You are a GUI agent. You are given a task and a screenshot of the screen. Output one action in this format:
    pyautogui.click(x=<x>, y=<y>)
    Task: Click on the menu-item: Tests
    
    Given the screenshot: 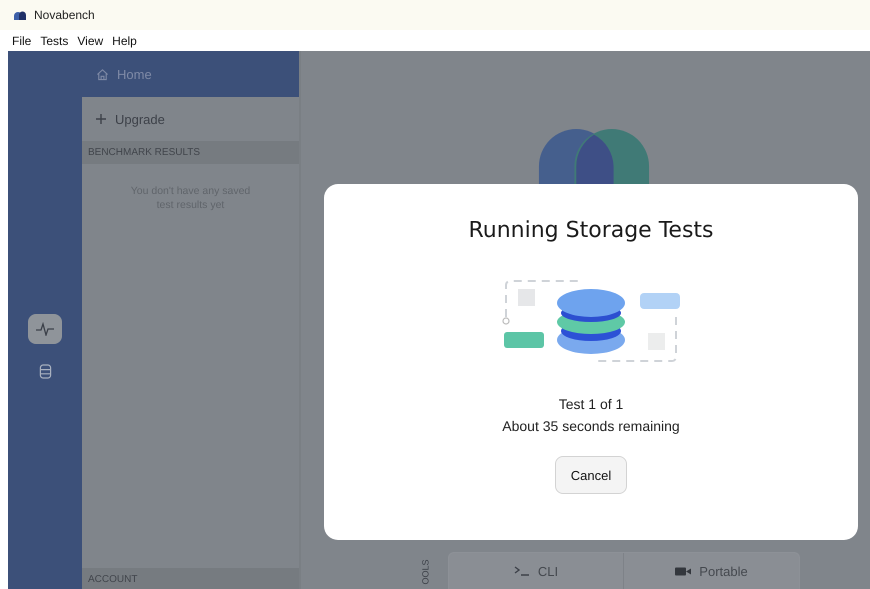 What is the action you would take?
    pyautogui.click(x=55, y=41)
    